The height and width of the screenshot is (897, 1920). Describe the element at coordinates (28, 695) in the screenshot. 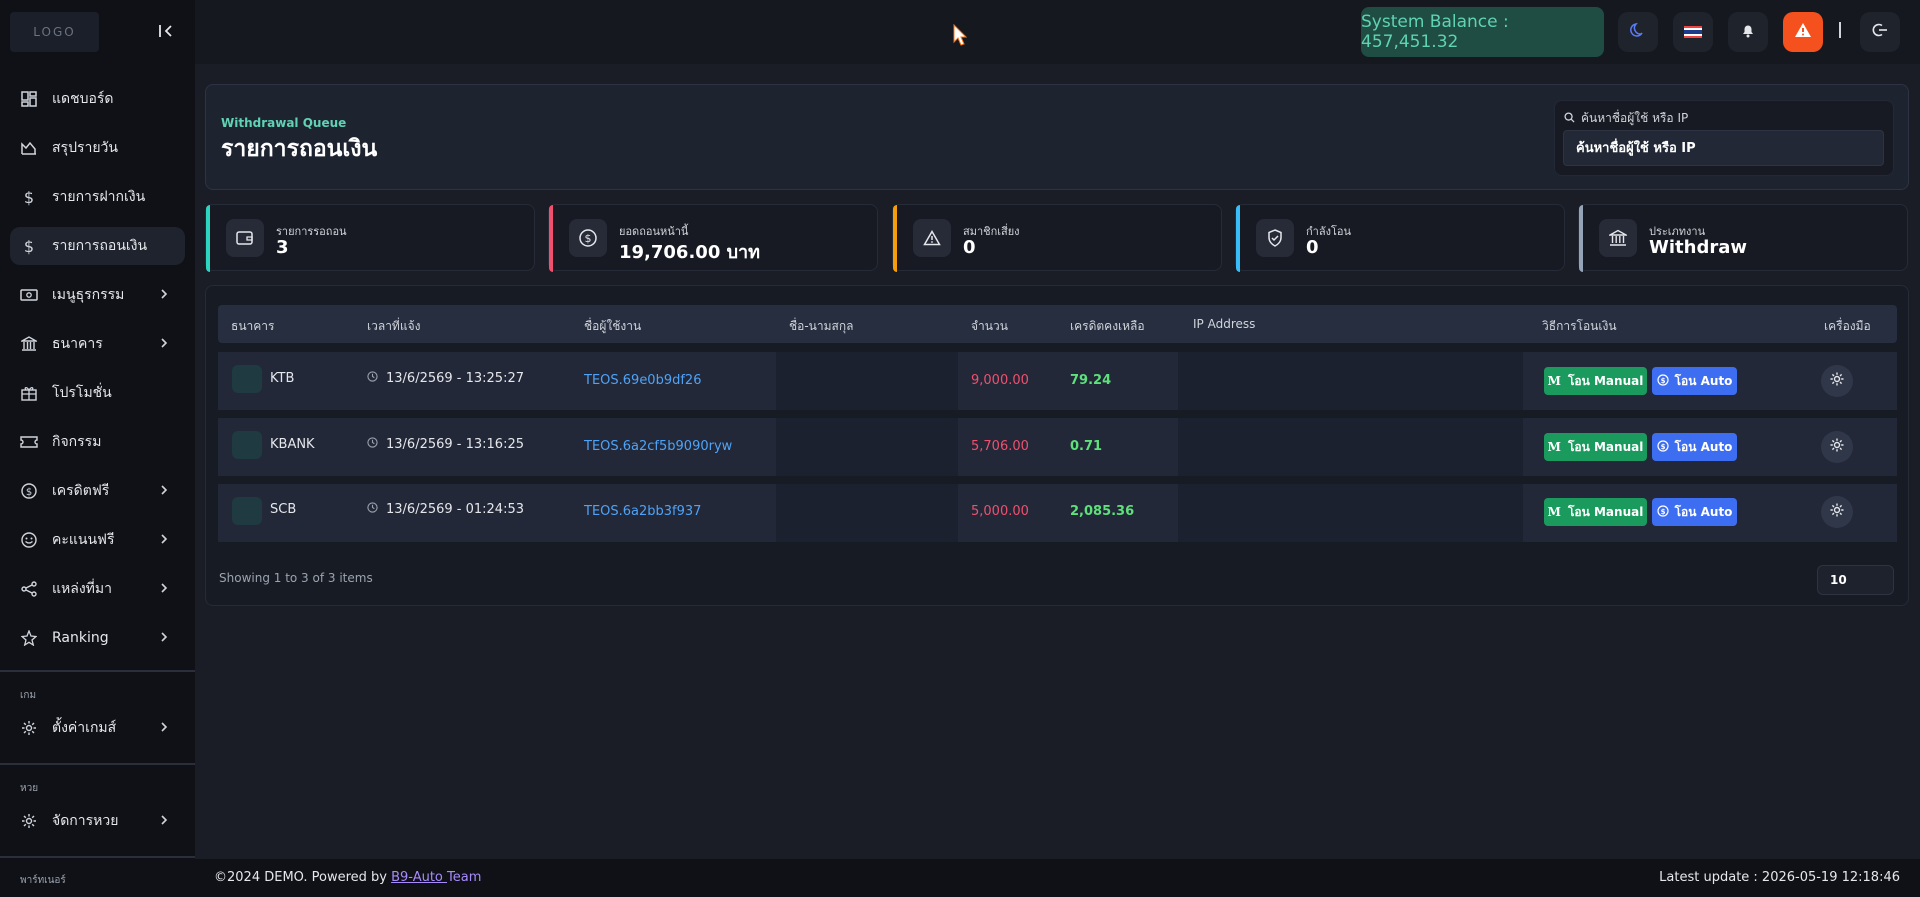

I see `section-game-label: เกม` at that location.